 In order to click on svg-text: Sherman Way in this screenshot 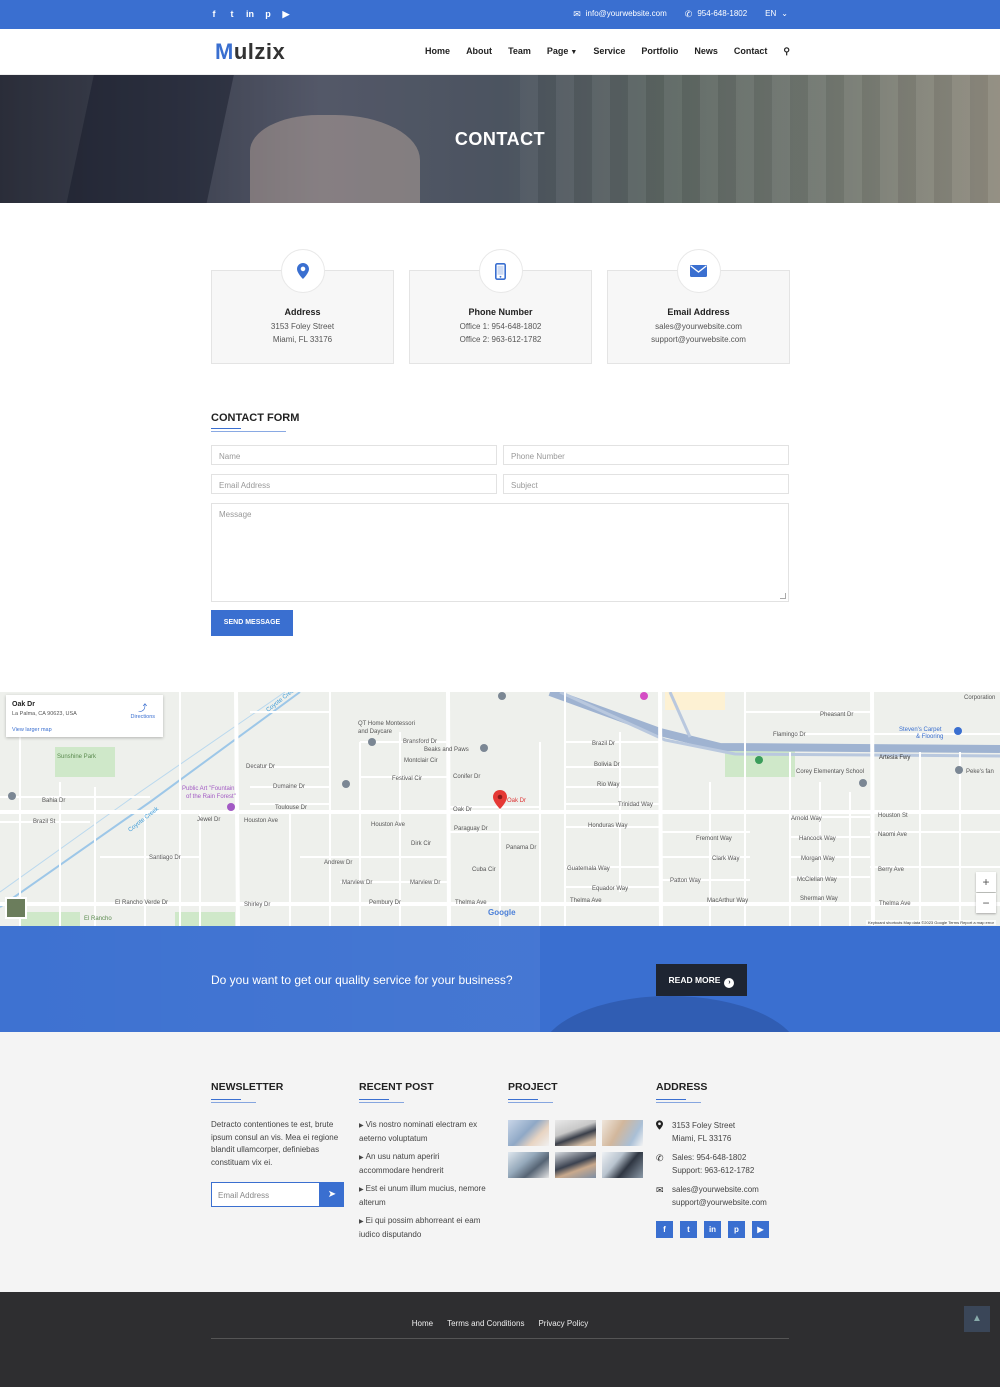, I will do `click(819, 899)`.